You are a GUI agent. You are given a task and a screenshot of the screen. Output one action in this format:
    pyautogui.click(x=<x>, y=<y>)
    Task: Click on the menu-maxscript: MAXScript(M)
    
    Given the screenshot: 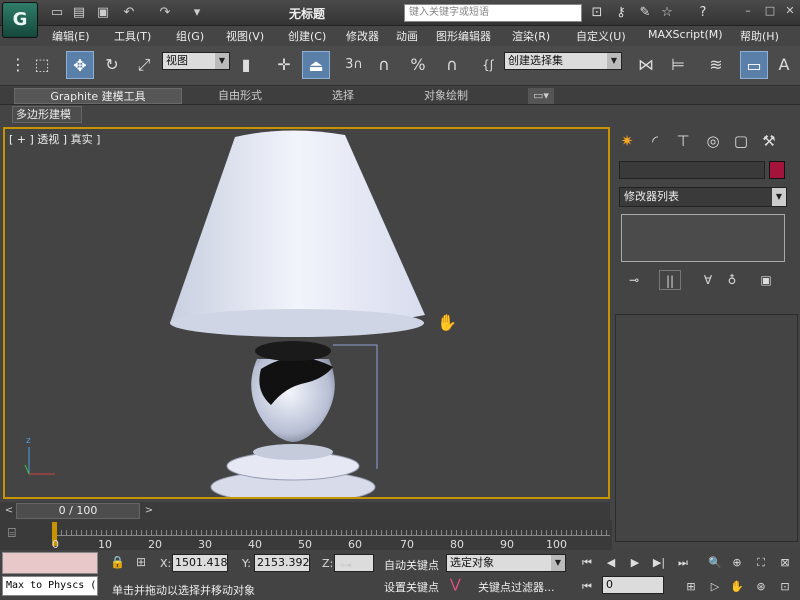 What is the action you would take?
    pyautogui.click(x=685, y=34)
    